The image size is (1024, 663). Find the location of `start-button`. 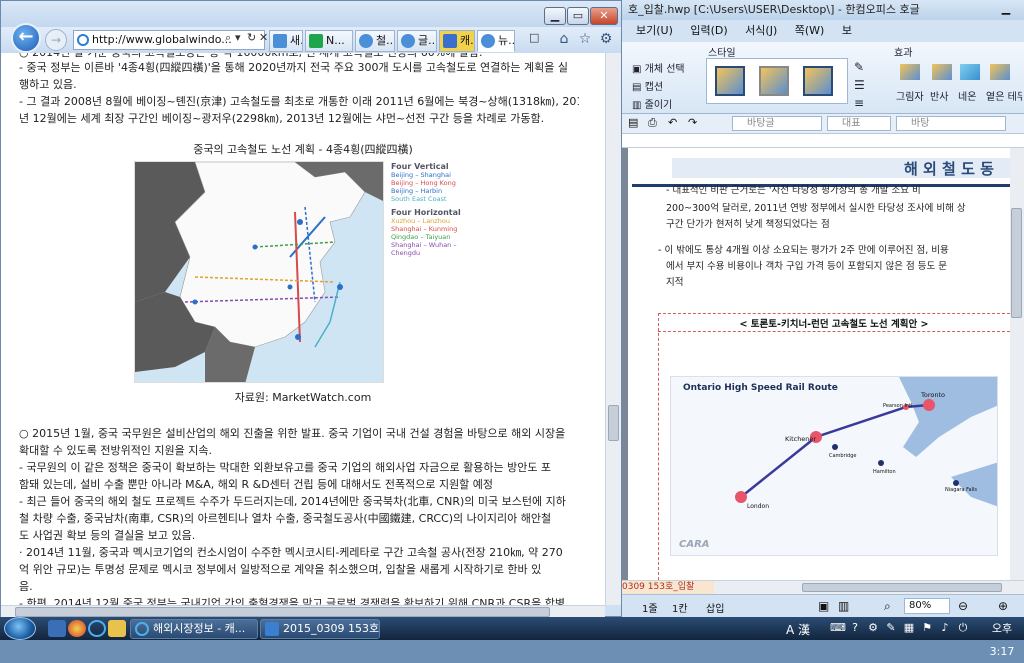

start-button is located at coordinates (20, 628).